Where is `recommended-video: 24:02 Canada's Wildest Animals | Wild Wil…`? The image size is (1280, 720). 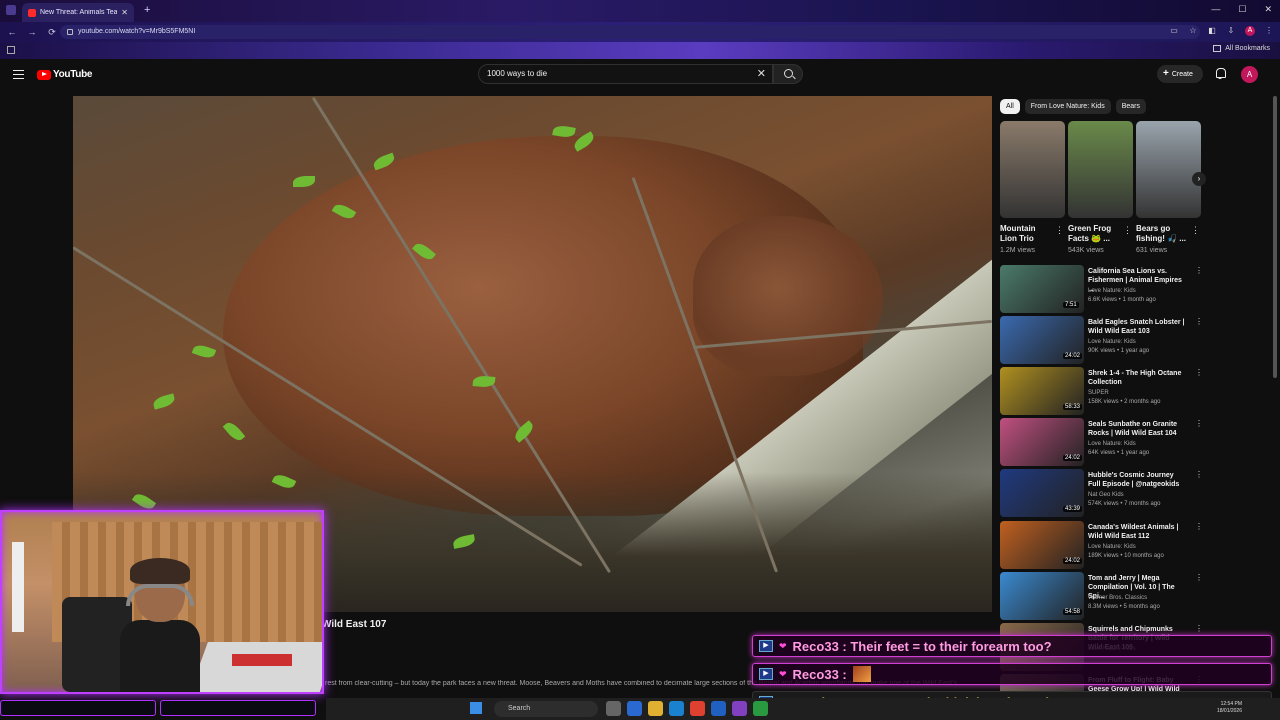 recommended-video: 24:02 Canada's Wildest Animals | Wild Wil… is located at coordinates (1102, 545).